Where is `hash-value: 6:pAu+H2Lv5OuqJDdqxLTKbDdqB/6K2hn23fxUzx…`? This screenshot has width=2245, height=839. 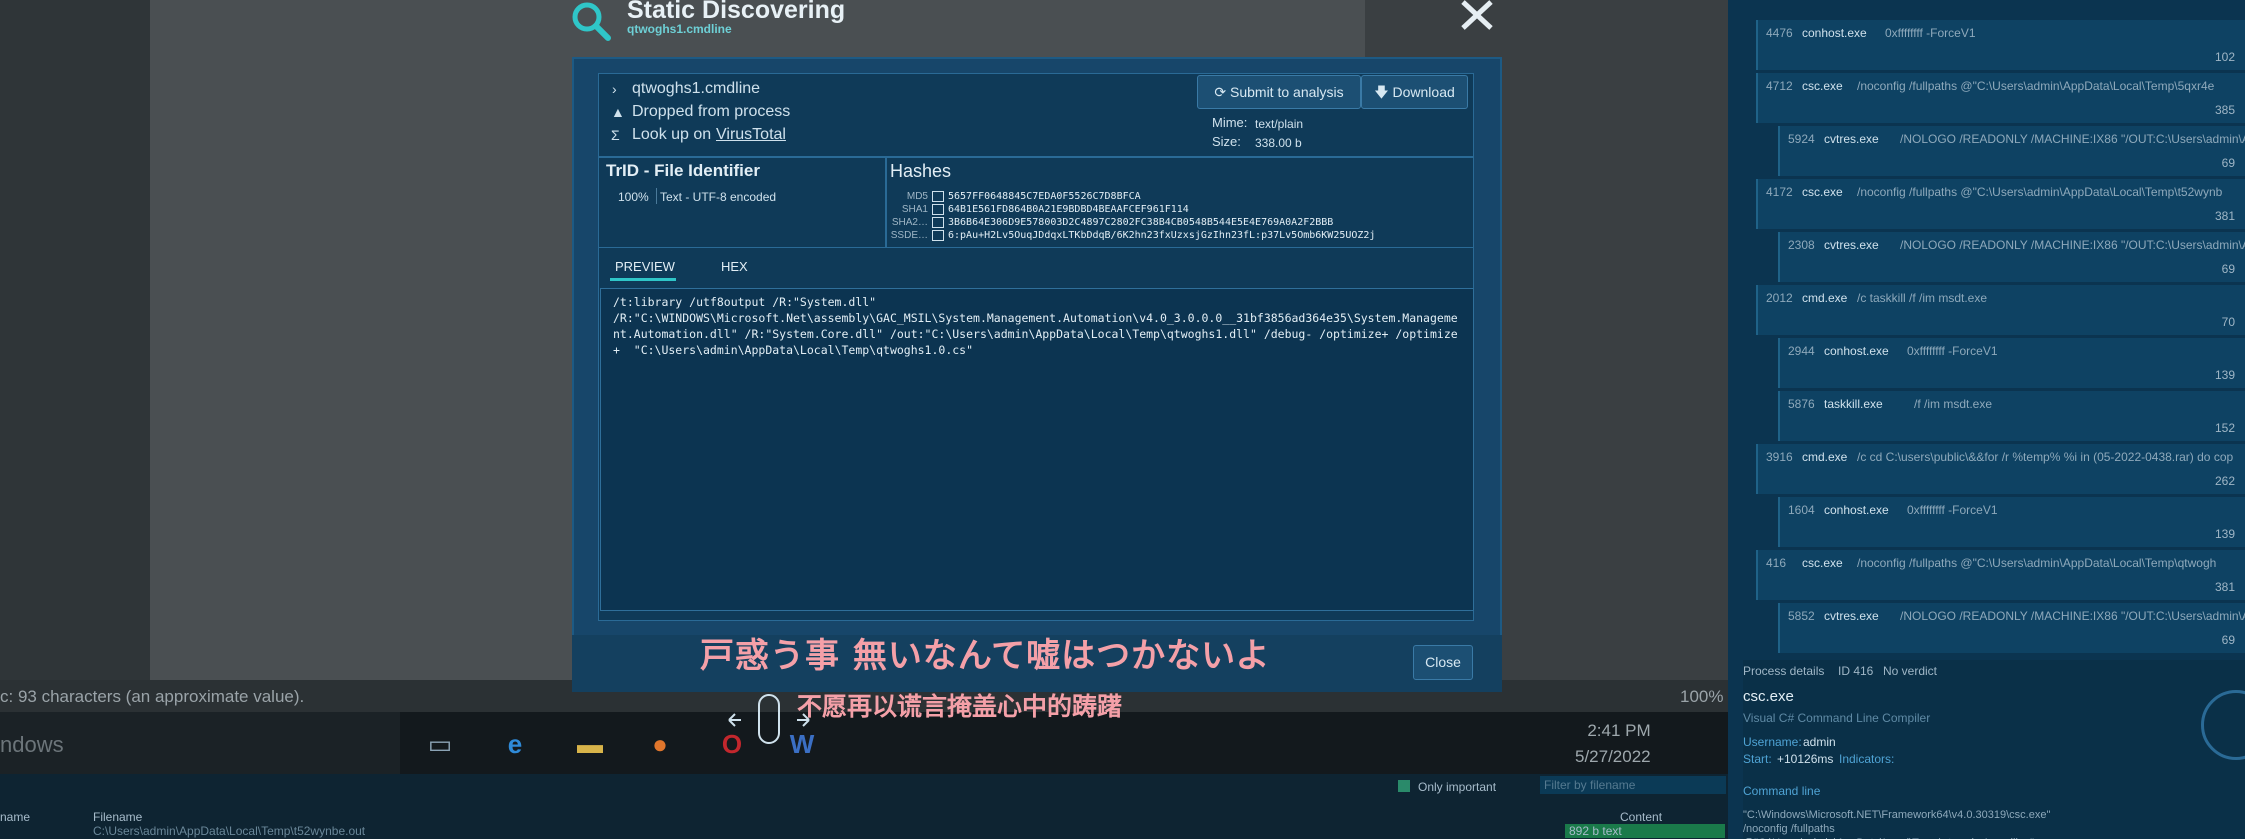
hash-value: 6:pAu+H2Lv5OuqJDdqxLTKbDdqB/6K2hn23fxUzx… is located at coordinates (1162, 235).